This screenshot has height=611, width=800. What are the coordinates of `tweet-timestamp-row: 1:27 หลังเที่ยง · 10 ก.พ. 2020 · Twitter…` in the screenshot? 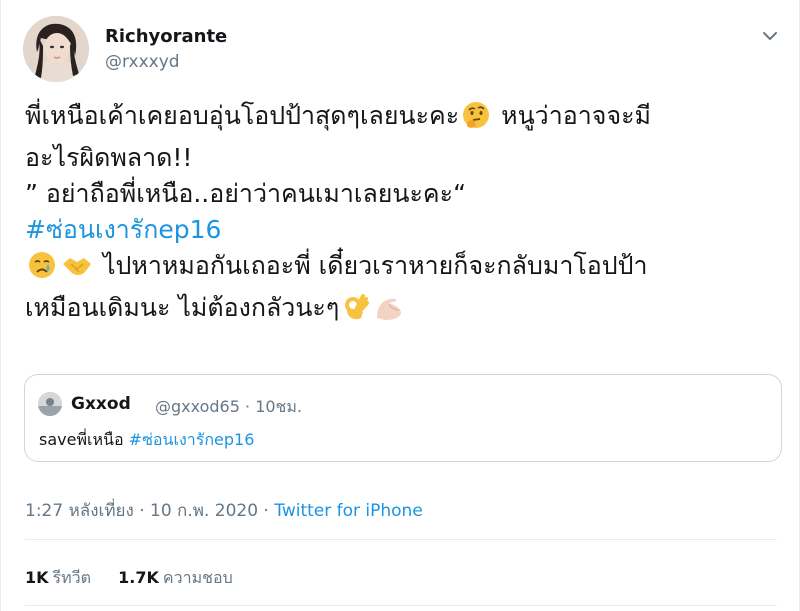 It's located at (224, 510).